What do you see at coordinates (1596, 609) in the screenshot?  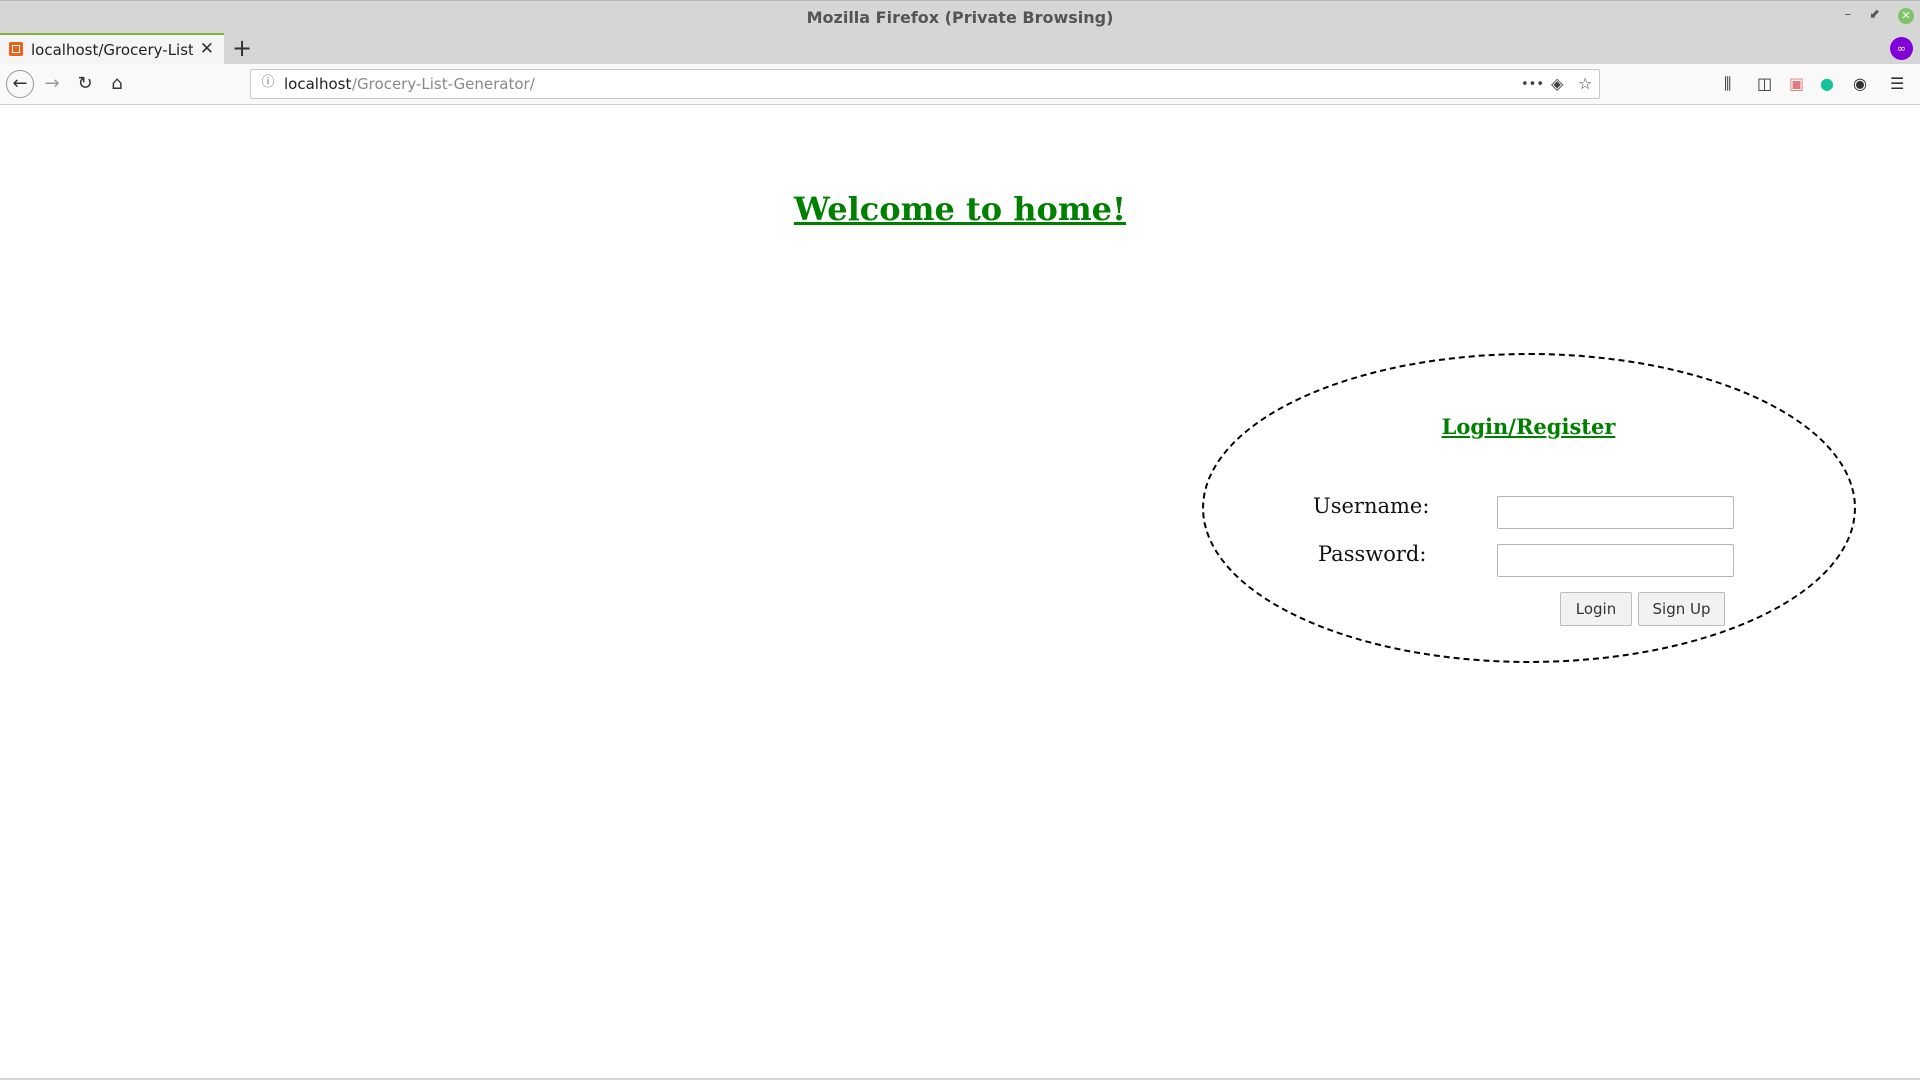 I see `login-button: Login` at bounding box center [1596, 609].